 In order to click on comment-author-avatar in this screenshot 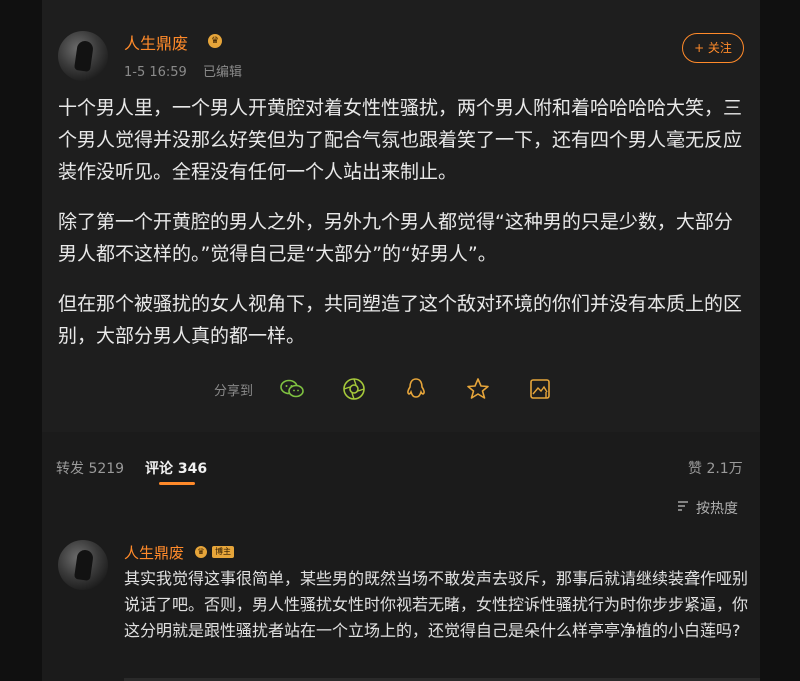, I will do `click(83, 565)`.